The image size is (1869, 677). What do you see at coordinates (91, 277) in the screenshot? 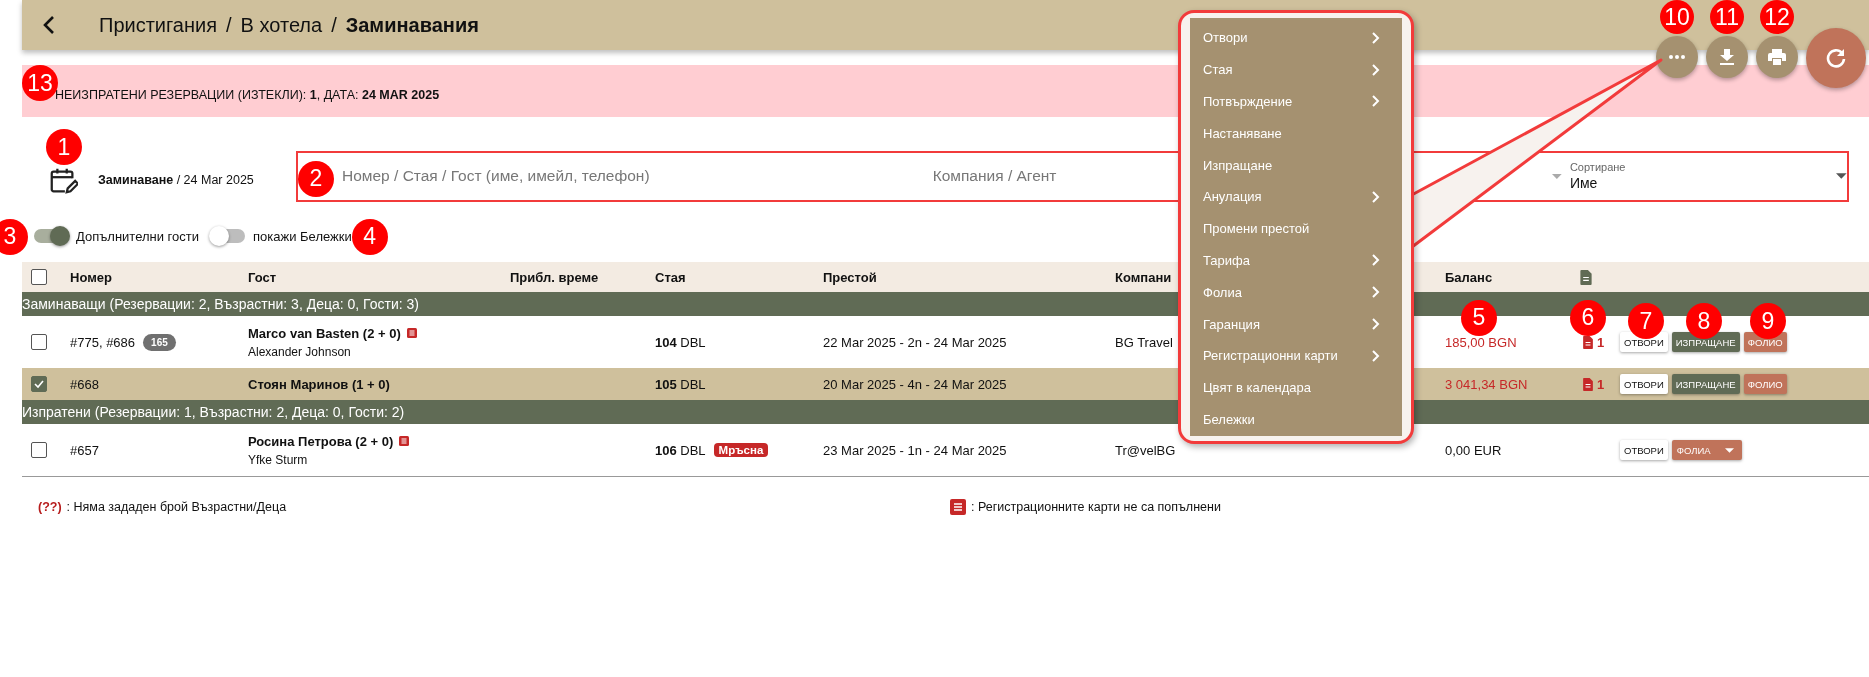
I see `column-header: Номер` at bounding box center [91, 277].